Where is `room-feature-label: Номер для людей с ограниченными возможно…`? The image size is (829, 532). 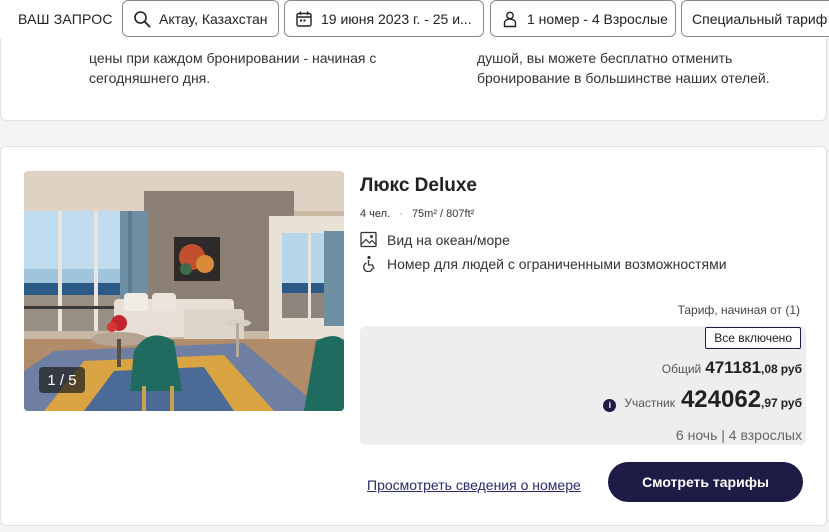 room-feature-label: Номер для людей с ограниченными возможно… is located at coordinates (557, 263).